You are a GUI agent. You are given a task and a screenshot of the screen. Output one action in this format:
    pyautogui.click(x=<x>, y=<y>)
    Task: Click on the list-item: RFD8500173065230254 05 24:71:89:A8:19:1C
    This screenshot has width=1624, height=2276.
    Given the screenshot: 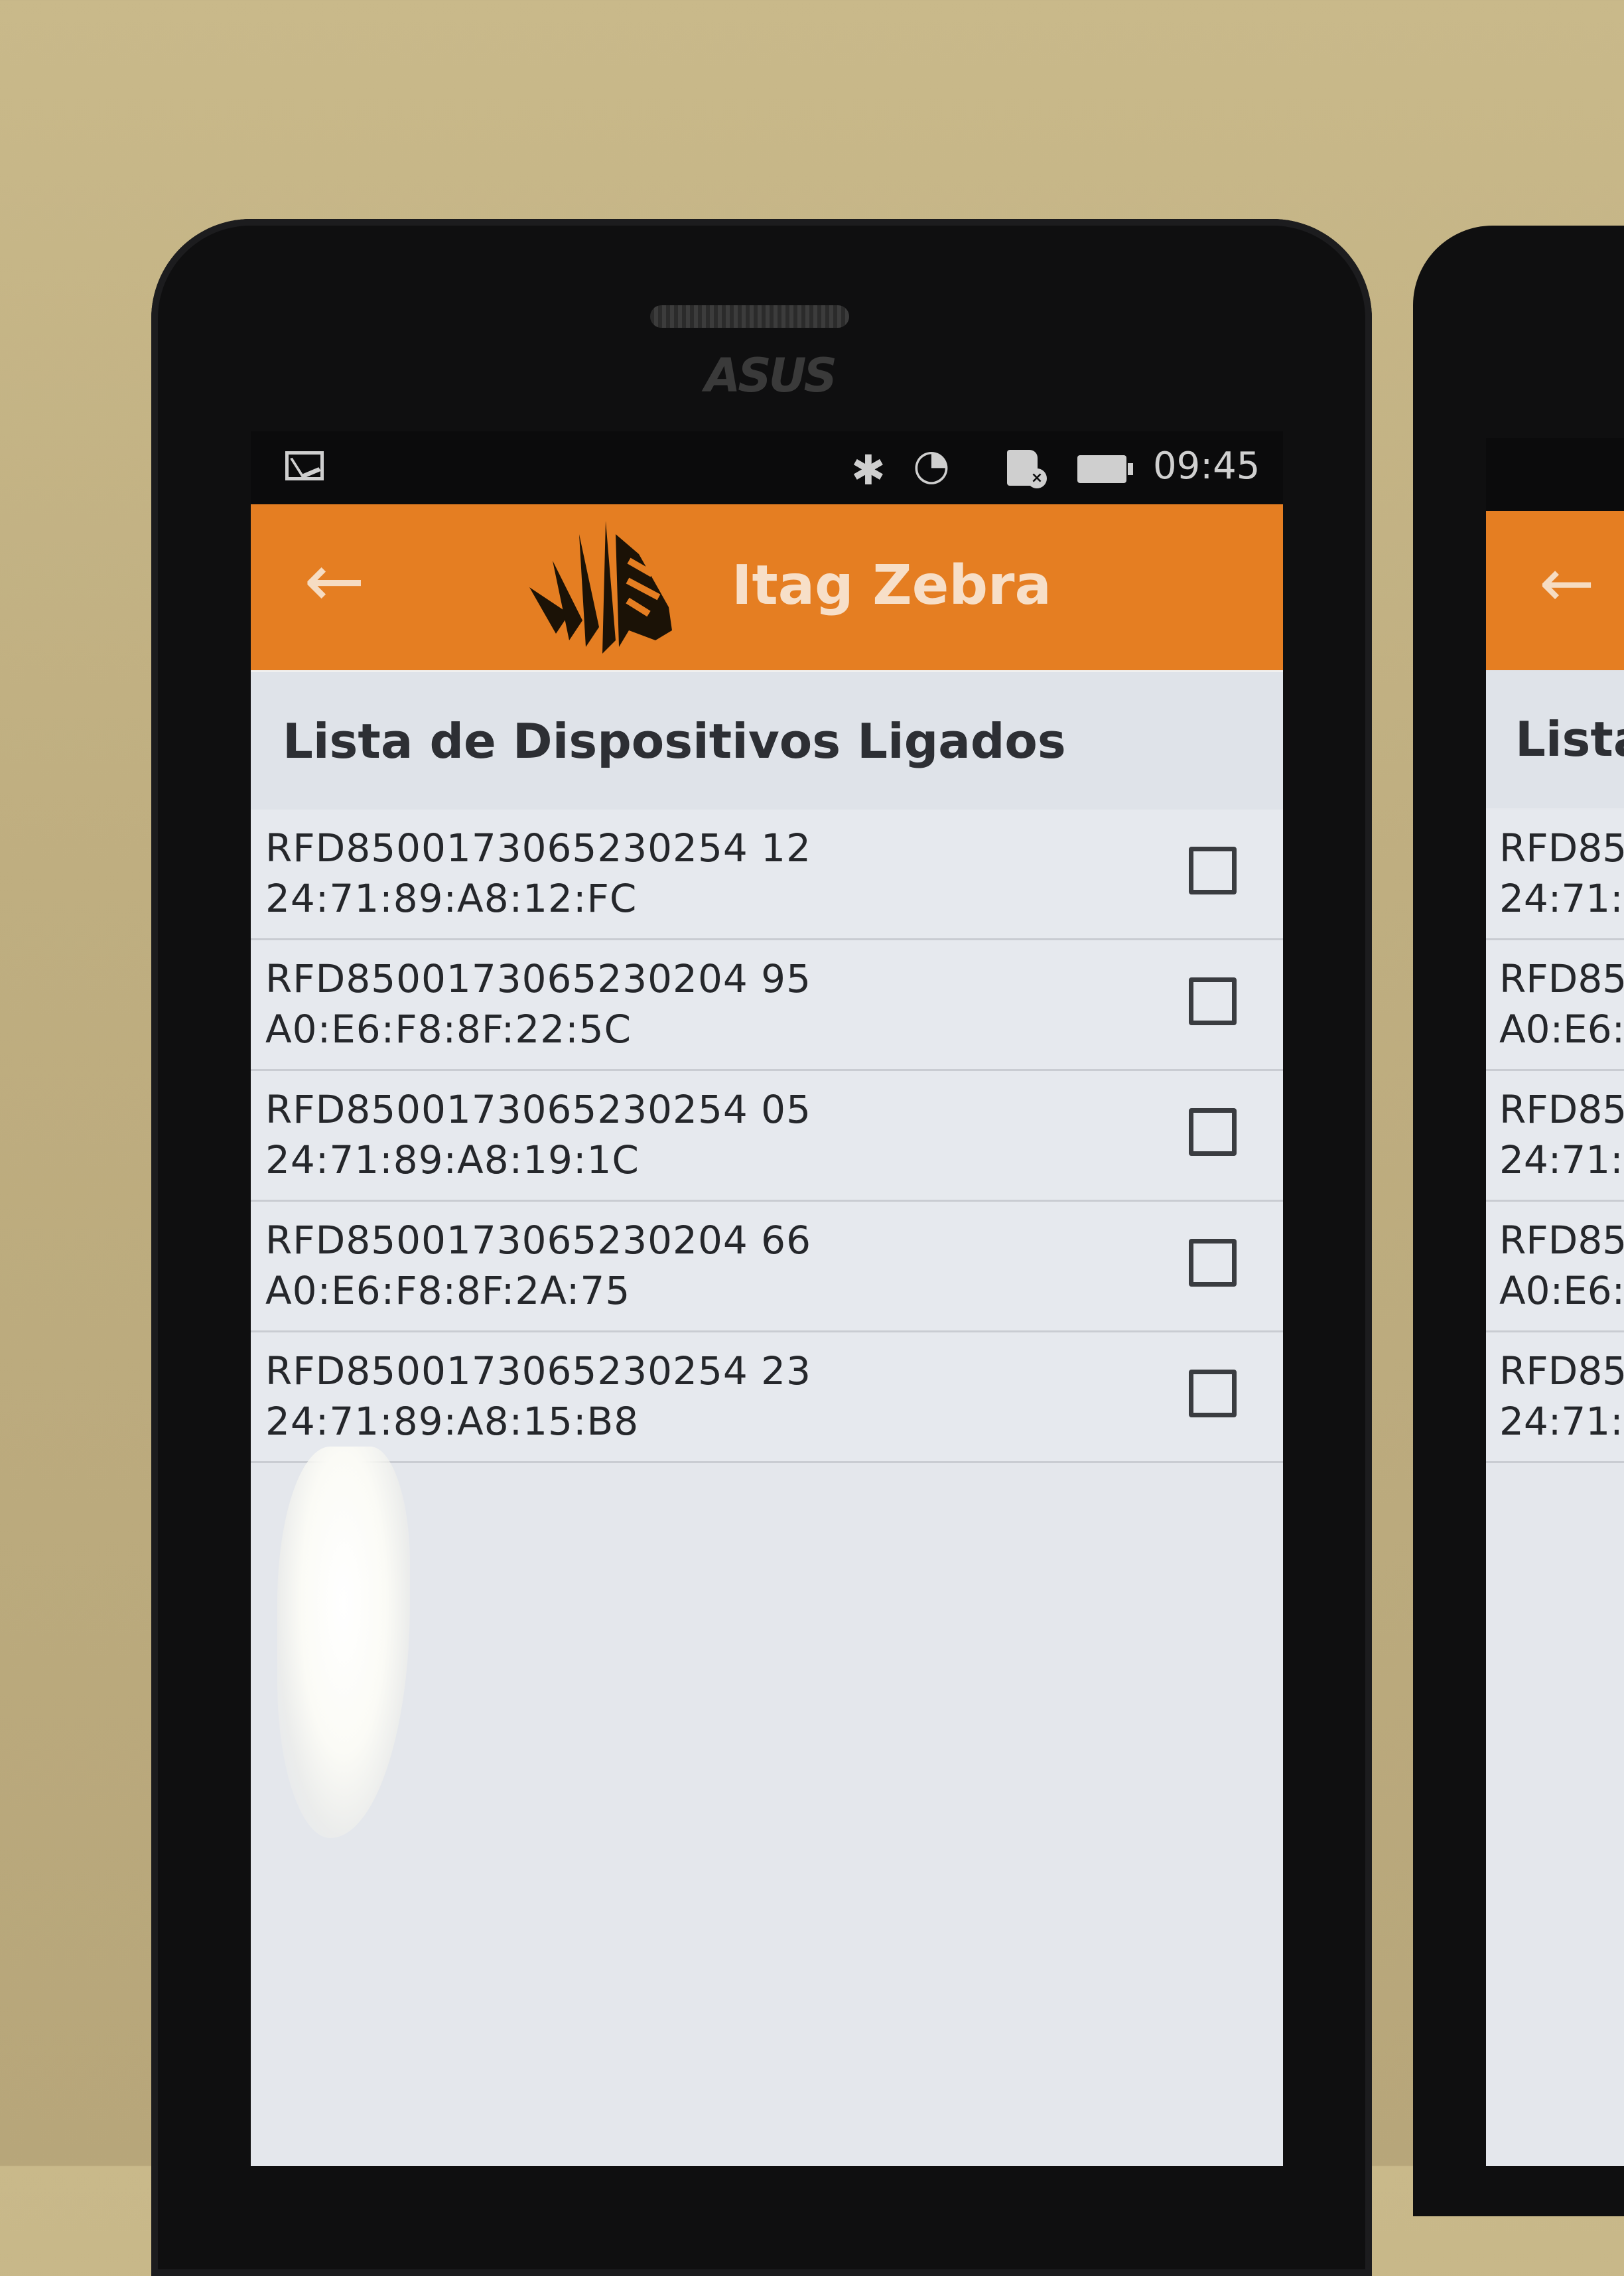 What is the action you would take?
    pyautogui.click(x=767, y=1136)
    